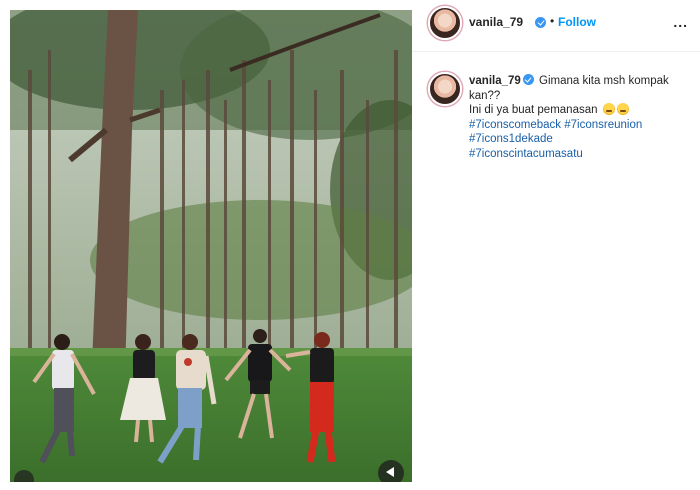 The image size is (700, 490). Describe the element at coordinates (445, 89) in the screenshot. I see `caption-avatar` at that location.